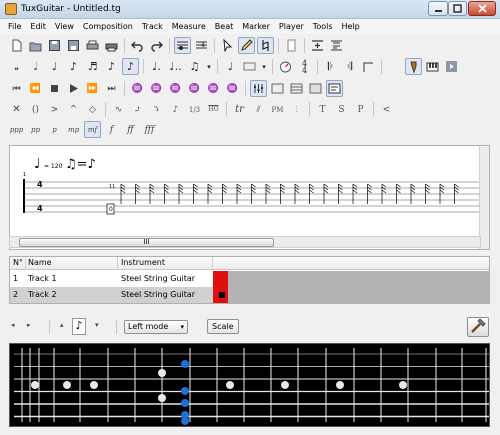 The width and height of the screenshot is (500, 435). Describe the element at coordinates (137, 88) in the screenshot. I see `dynamic-effect-1-button: ♒` at that location.